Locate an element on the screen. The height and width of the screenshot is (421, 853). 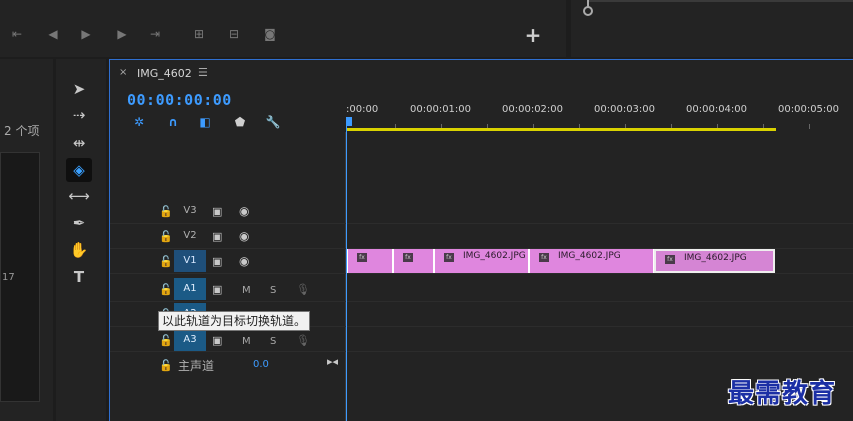
master-track-label: 主声道 is located at coordinates (196, 366).